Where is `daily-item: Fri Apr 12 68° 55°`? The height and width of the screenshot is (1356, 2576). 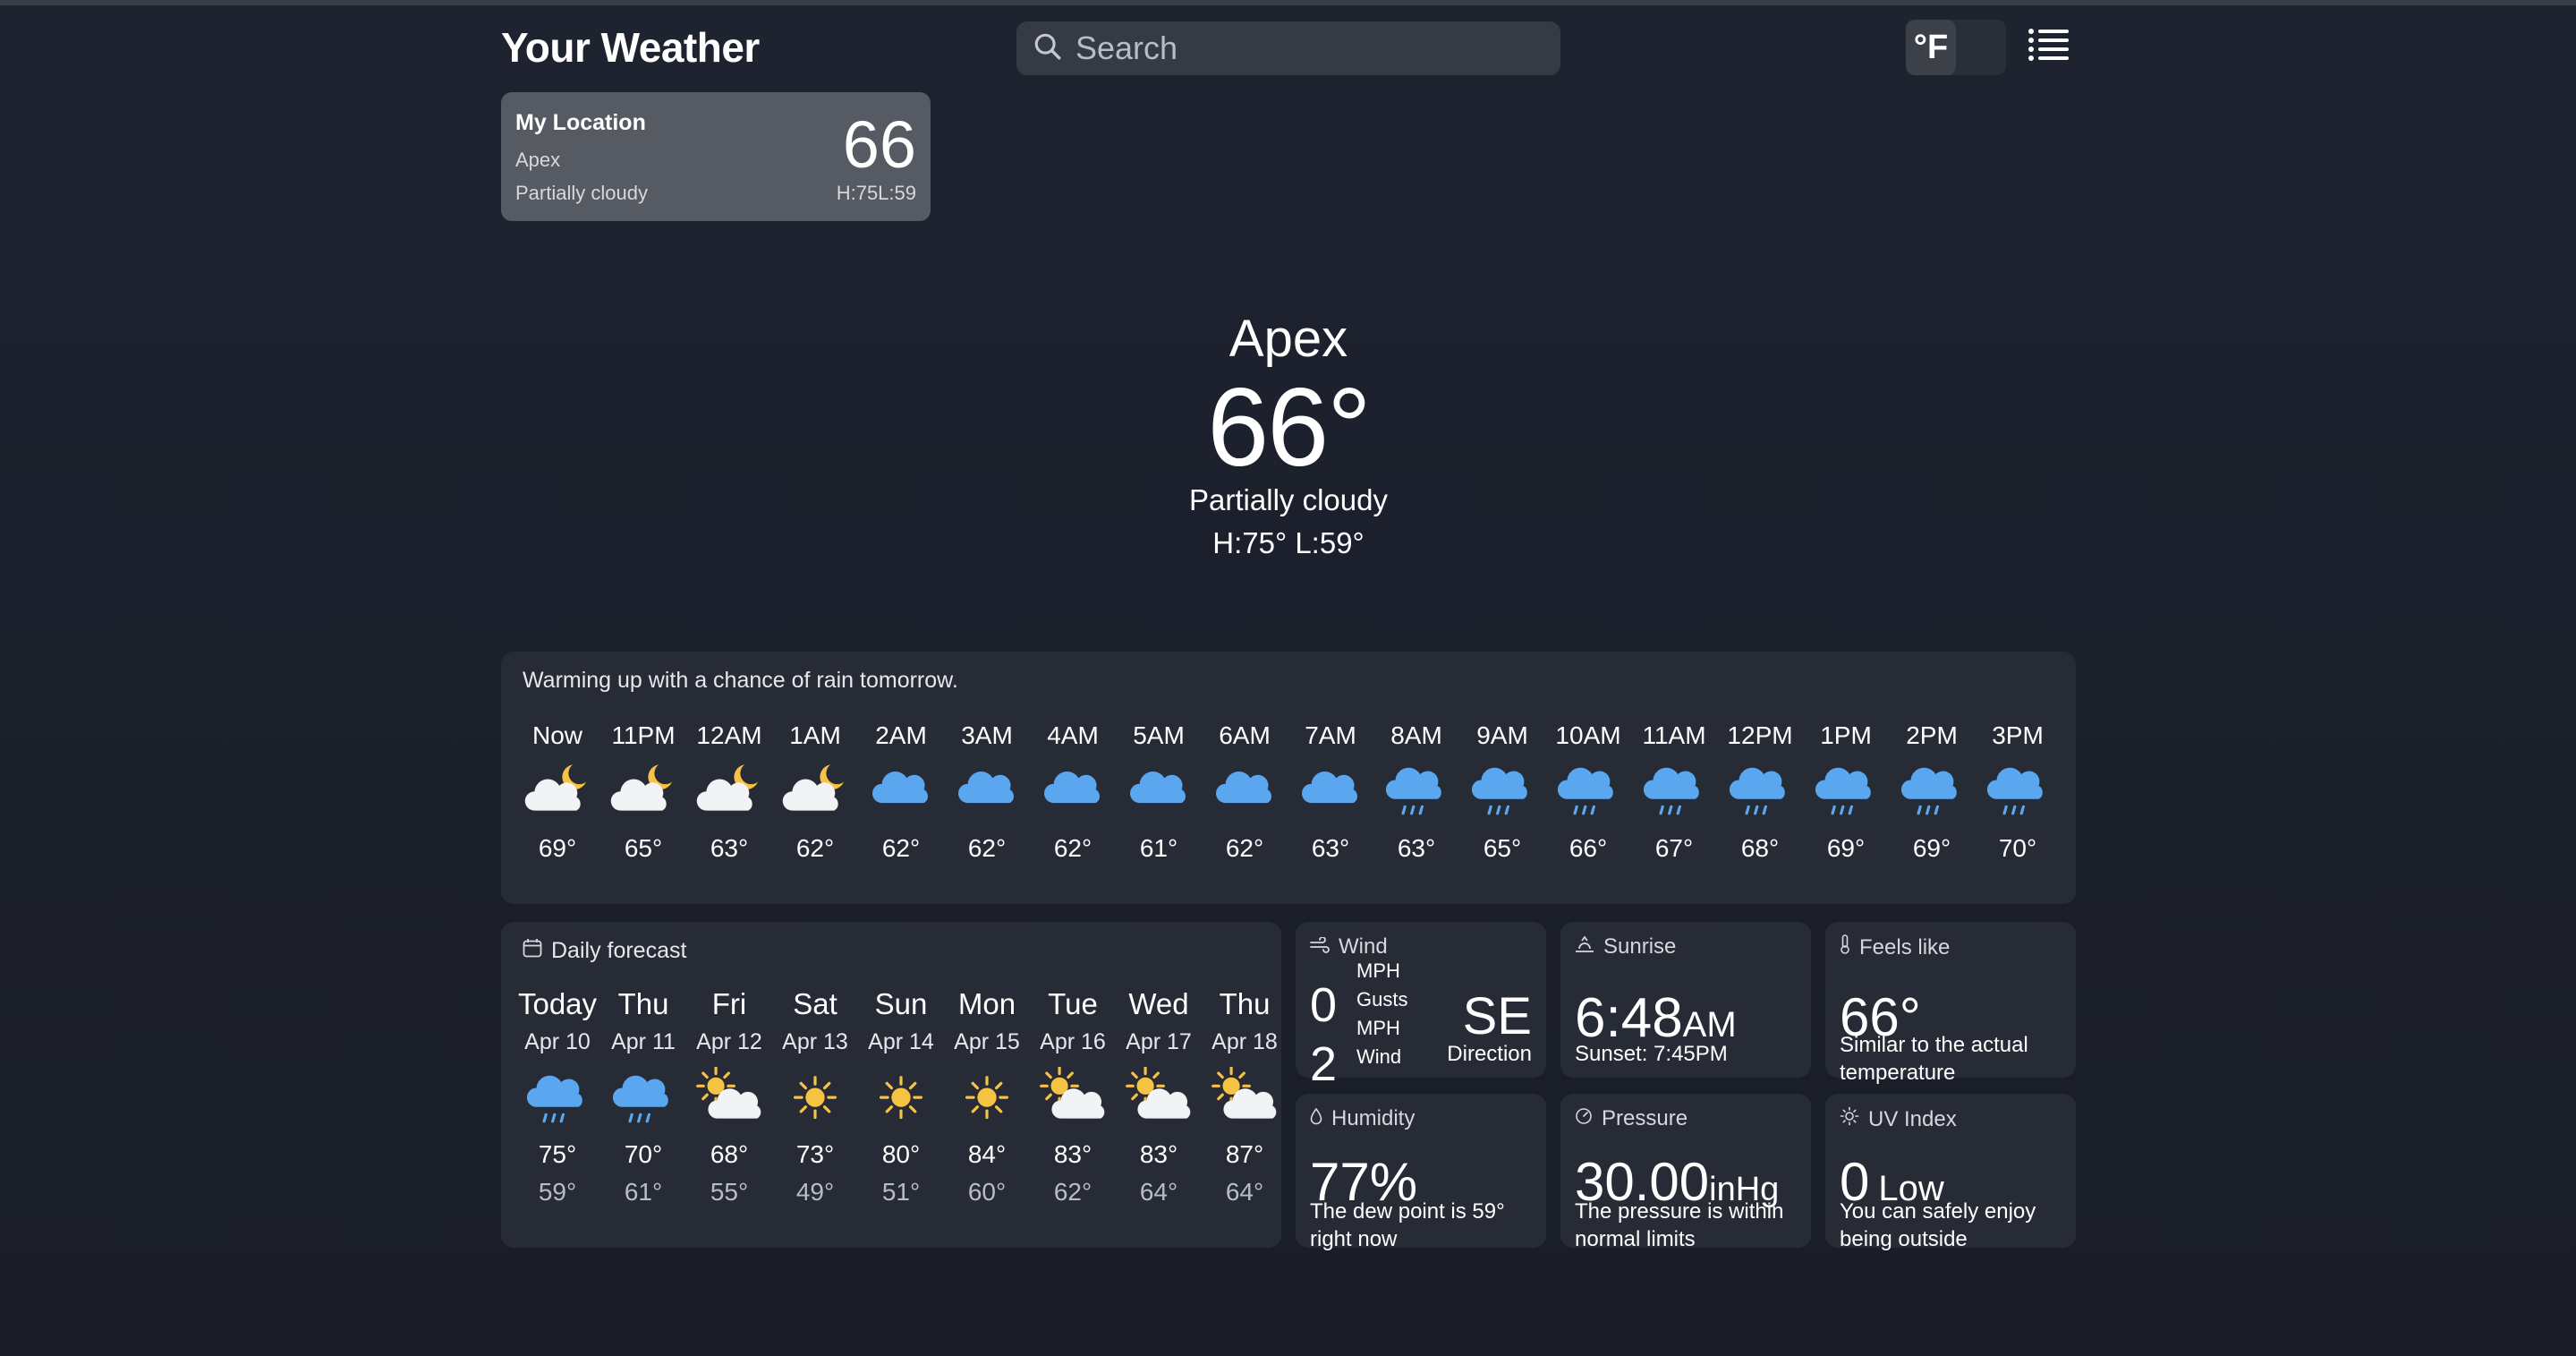
daily-item: Fri Apr 12 68° 55° is located at coordinates (729, 1096).